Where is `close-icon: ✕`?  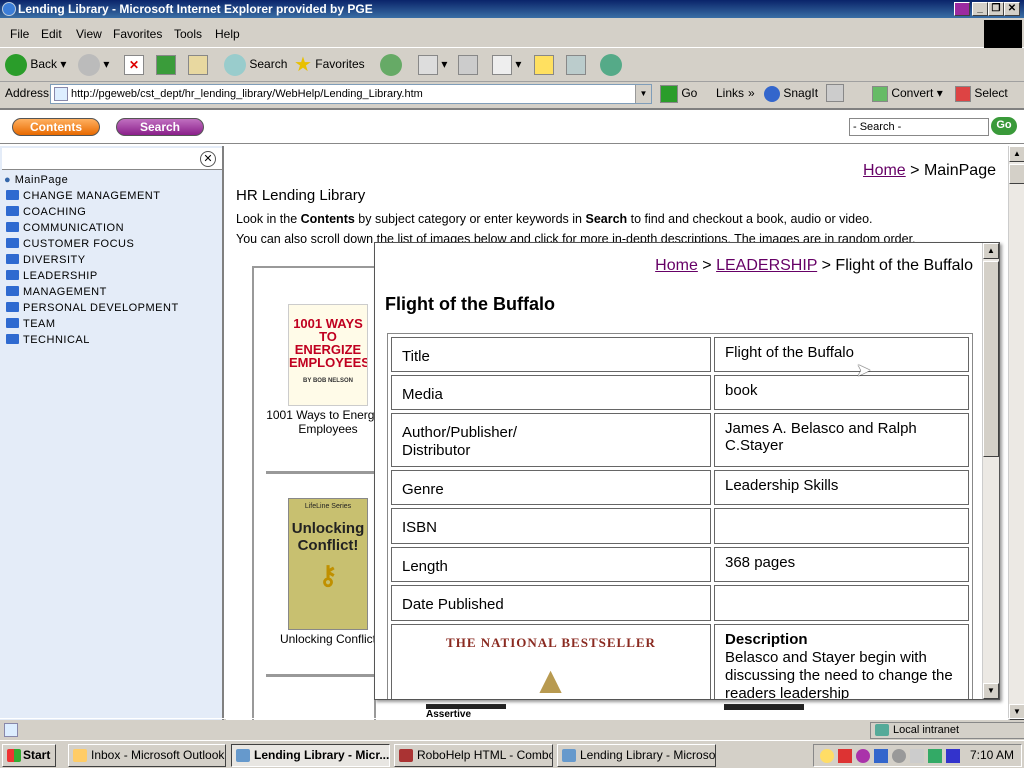 close-icon: ✕ is located at coordinates (208, 159).